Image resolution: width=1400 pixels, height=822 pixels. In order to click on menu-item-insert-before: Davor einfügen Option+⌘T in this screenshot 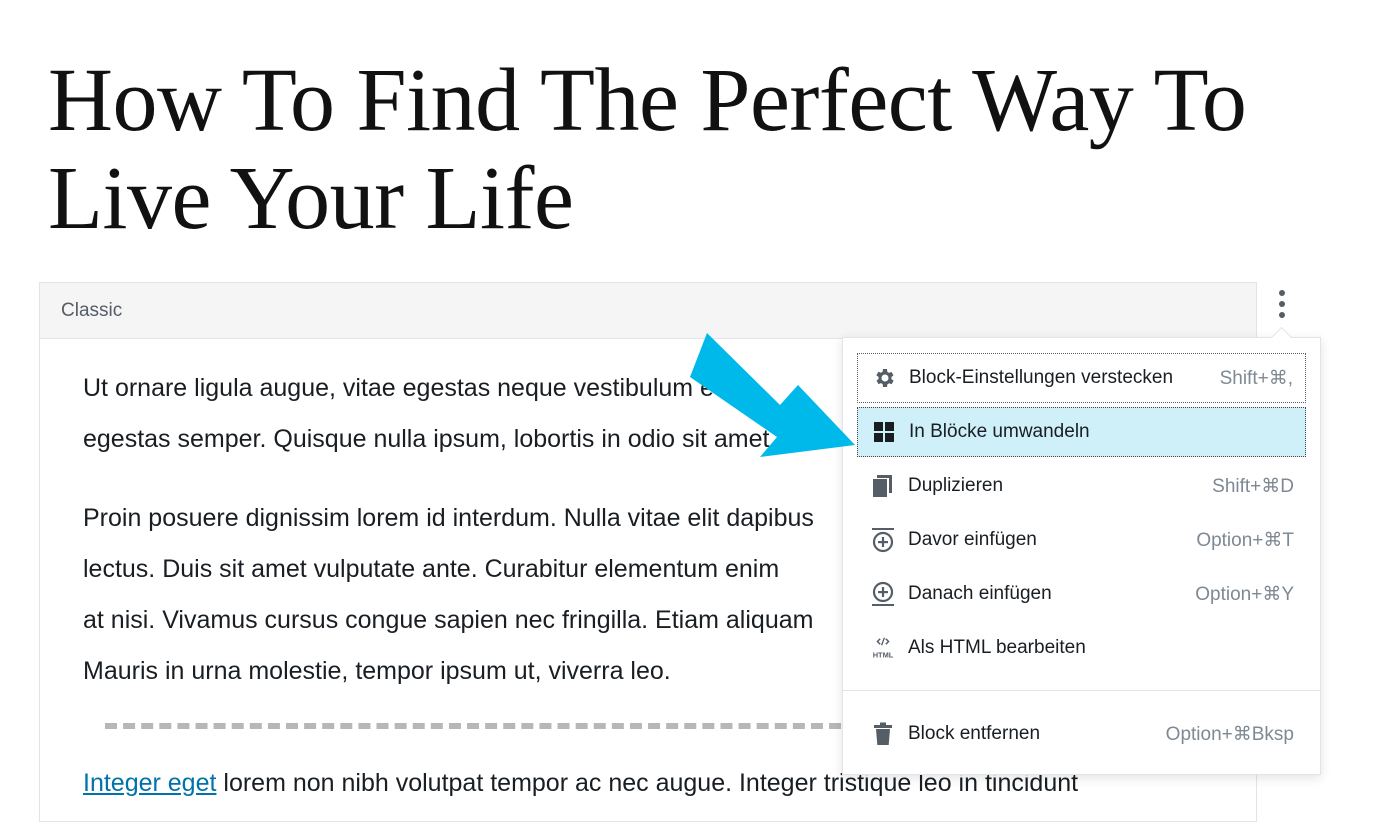, I will do `click(1081, 540)`.